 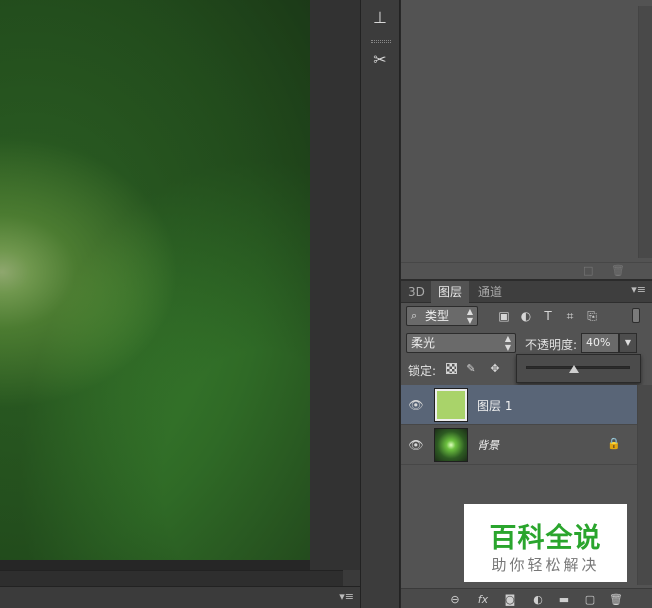 What do you see at coordinates (455, 600) in the screenshot?
I see `link-layers-icon: ⊖` at bounding box center [455, 600].